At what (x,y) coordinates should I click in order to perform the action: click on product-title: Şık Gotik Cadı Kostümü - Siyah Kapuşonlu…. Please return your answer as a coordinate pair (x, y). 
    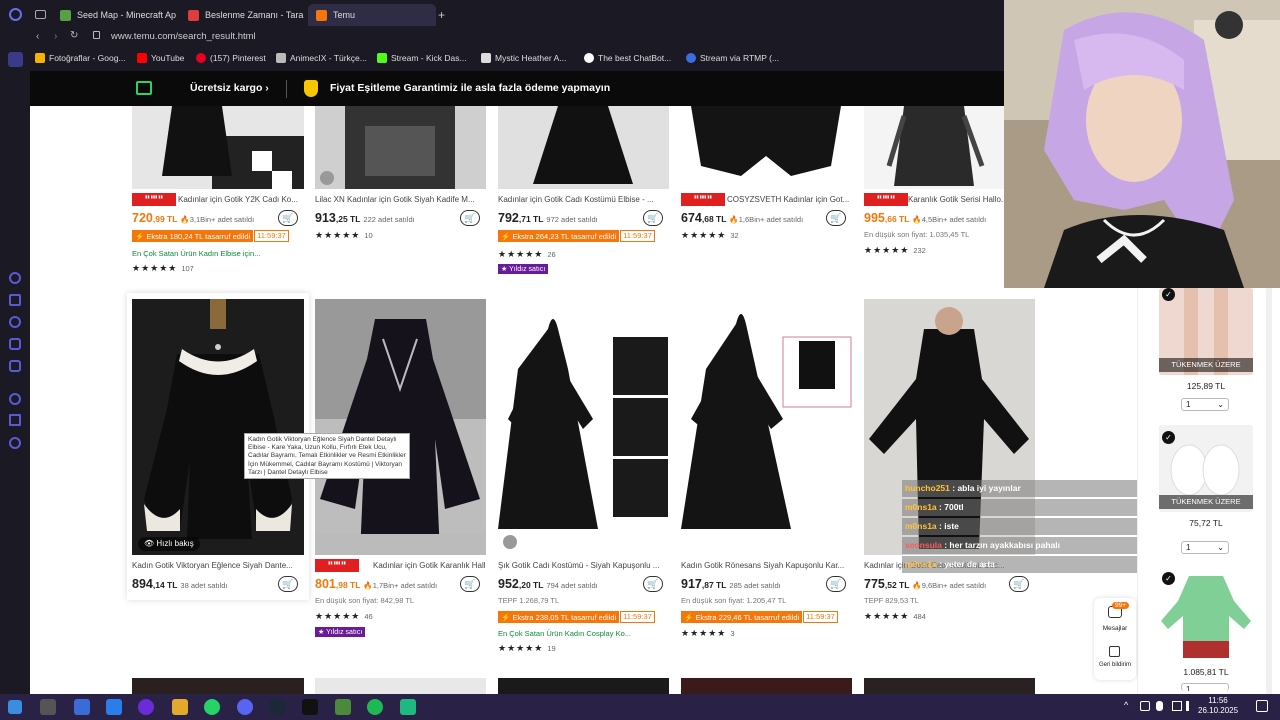
    Looking at the image, I should click on (584, 565).